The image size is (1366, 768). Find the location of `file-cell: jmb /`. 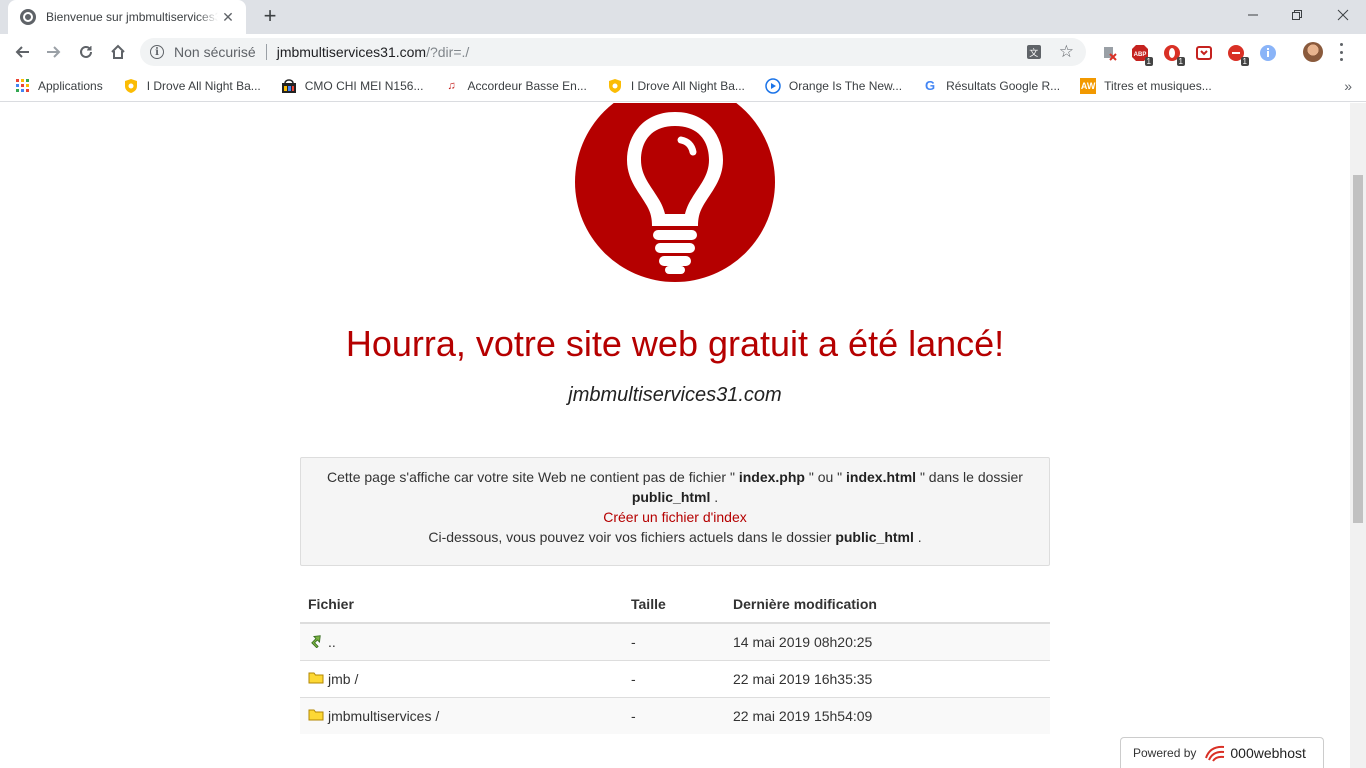

file-cell: jmb / is located at coordinates (461, 678).